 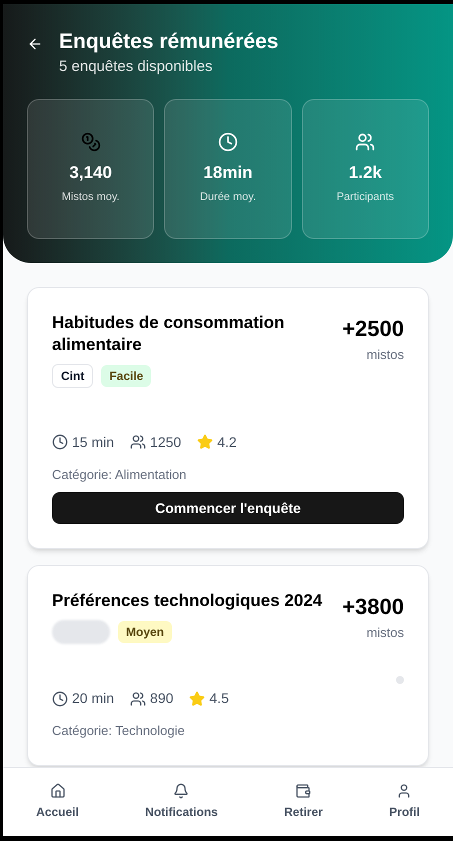 What do you see at coordinates (136, 67) in the screenshot?
I see `page-subtitle: 5 enquêtes disponibles` at bounding box center [136, 67].